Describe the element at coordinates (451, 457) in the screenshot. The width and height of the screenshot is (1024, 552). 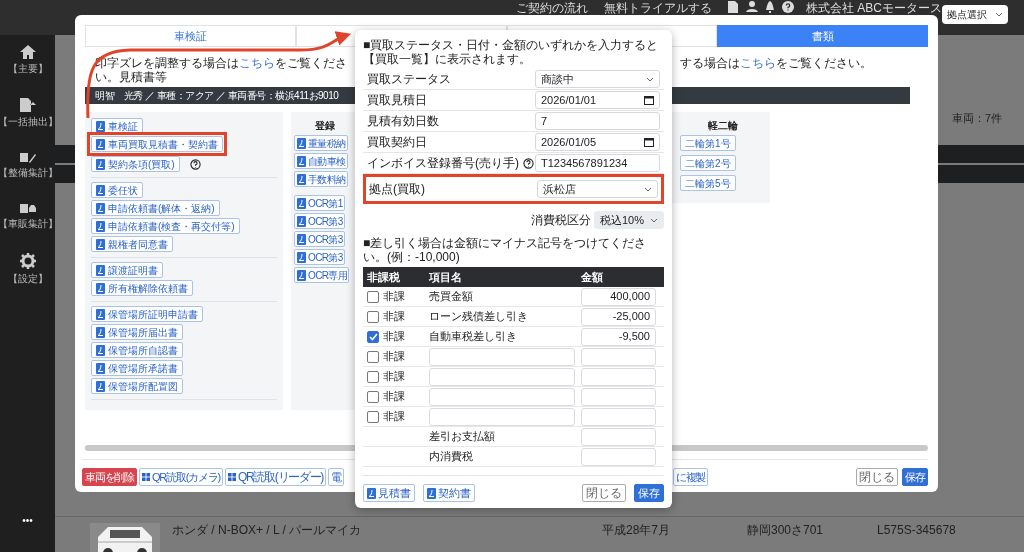
I see `total-label: 内消費税` at that location.